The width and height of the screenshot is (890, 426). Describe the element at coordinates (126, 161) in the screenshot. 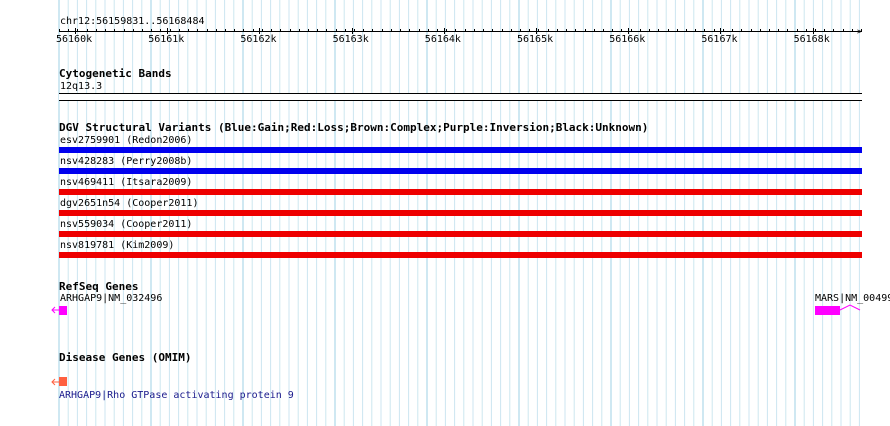

I see `variant-label: nsv428283 (Perry2008b)` at that location.